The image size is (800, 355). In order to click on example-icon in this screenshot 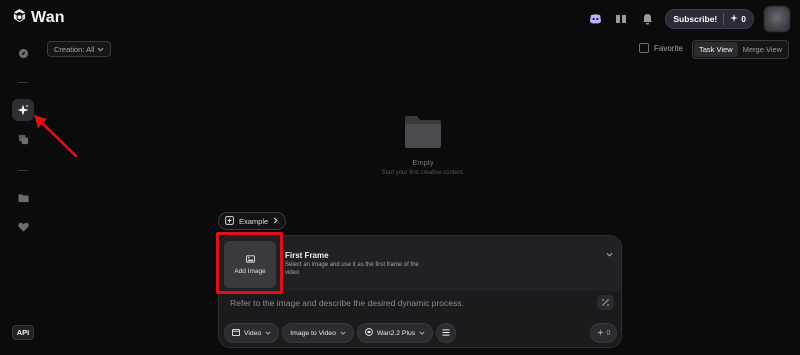, I will do `click(229, 221)`.